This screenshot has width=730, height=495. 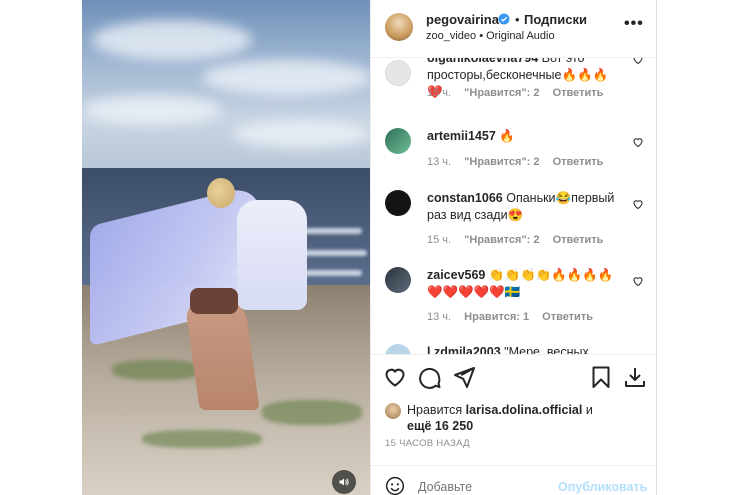 What do you see at coordinates (488, 487) in the screenshot?
I see `comment-input` at bounding box center [488, 487].